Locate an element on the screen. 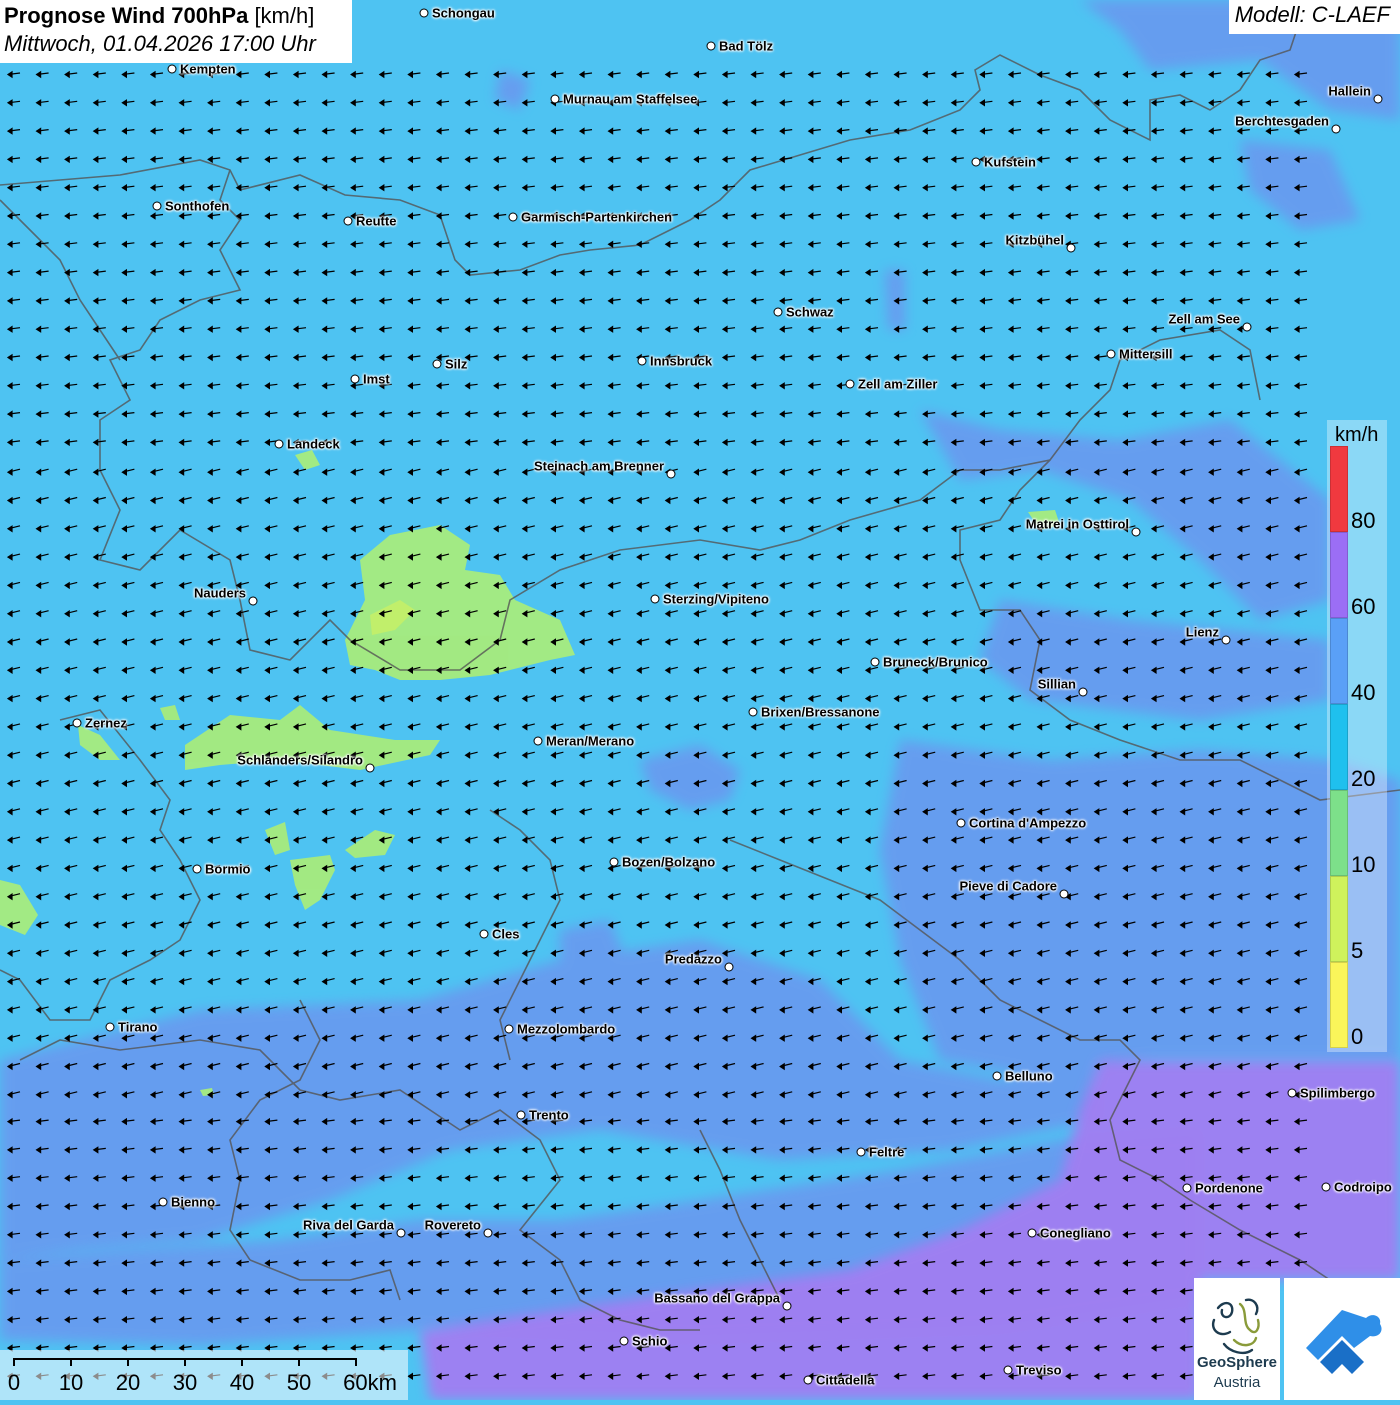 The image size is (1400, 1405). city-label: Bienno is located at coordinates (193, 1202).